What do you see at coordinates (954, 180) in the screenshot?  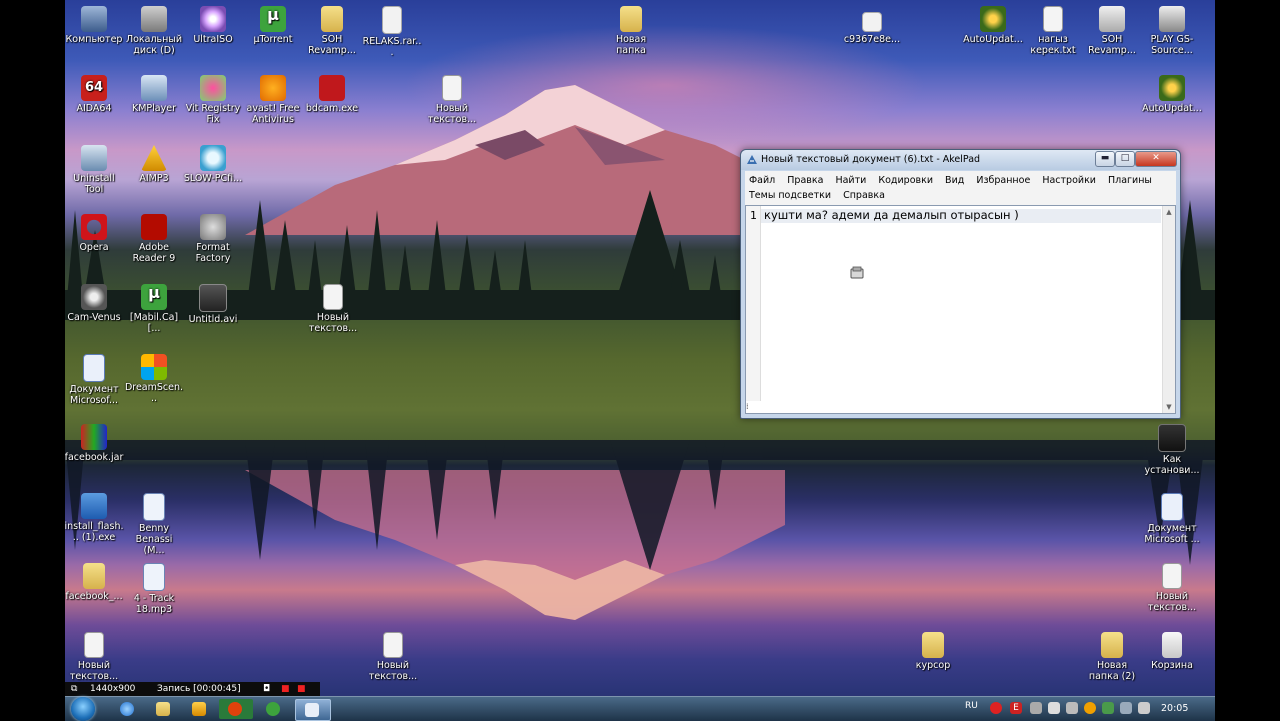 I see `menu-view: Вид` at bounding box center [954, 180].